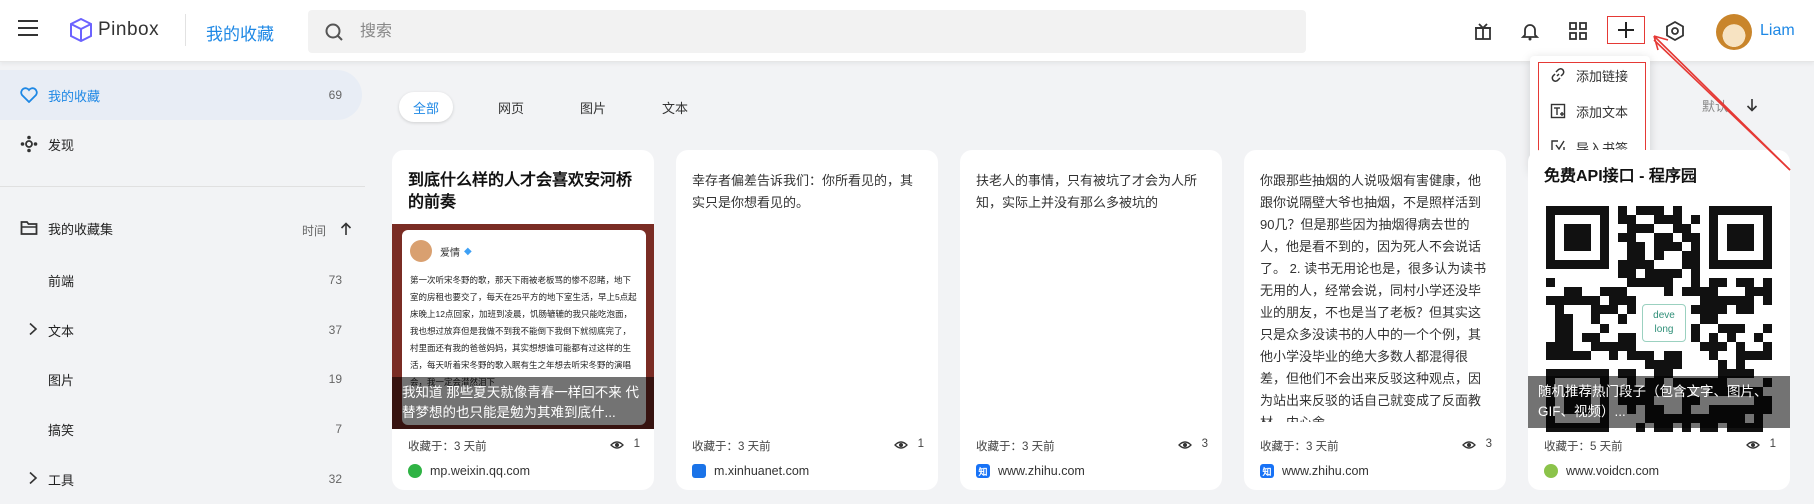 The image size is (1814, 504). Describe the element at coordinates (1734, 32) in the screenshot. I see `avatar` at that location.